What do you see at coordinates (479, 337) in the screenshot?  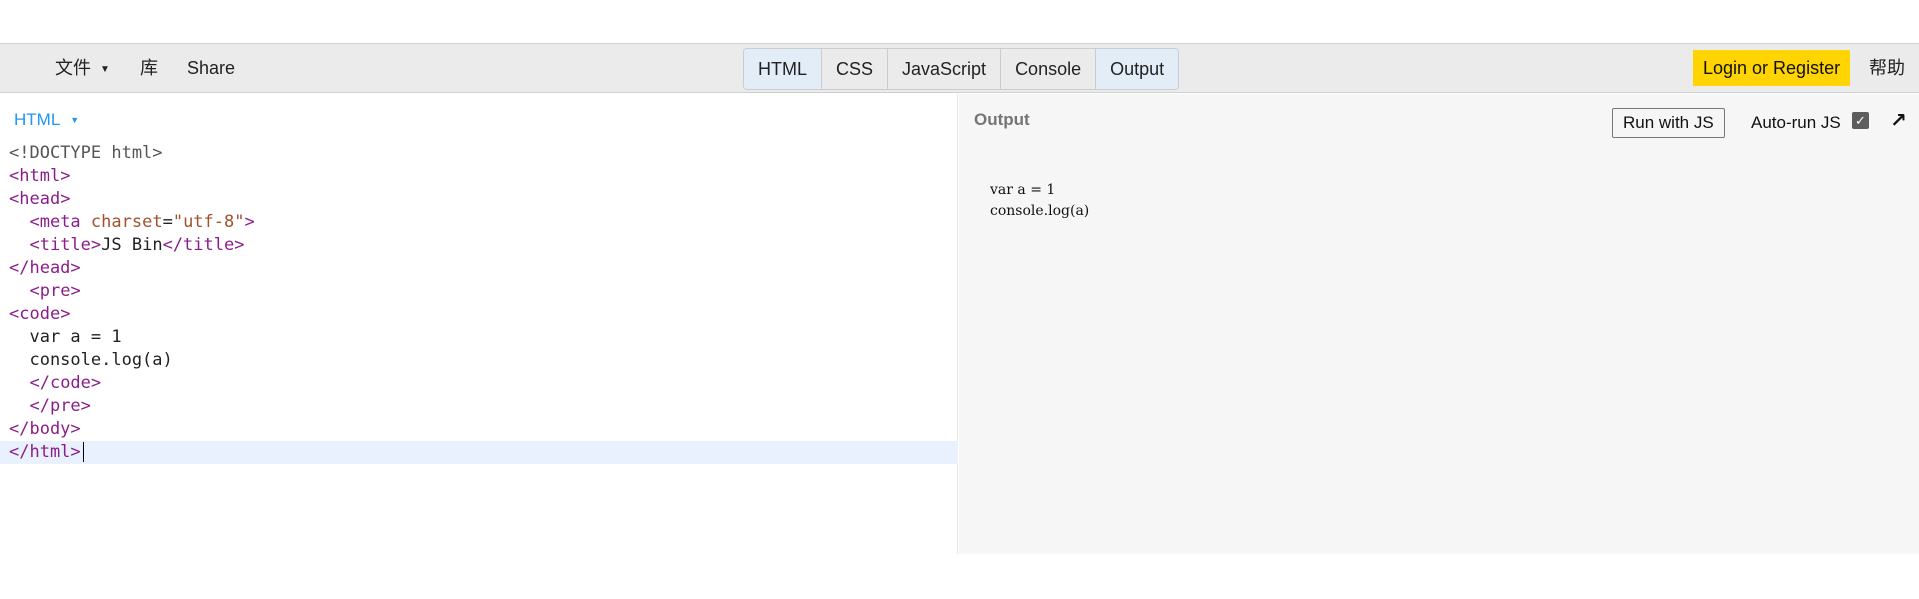 I see `code-line: var a = 1` at bounding box center [479, 337].